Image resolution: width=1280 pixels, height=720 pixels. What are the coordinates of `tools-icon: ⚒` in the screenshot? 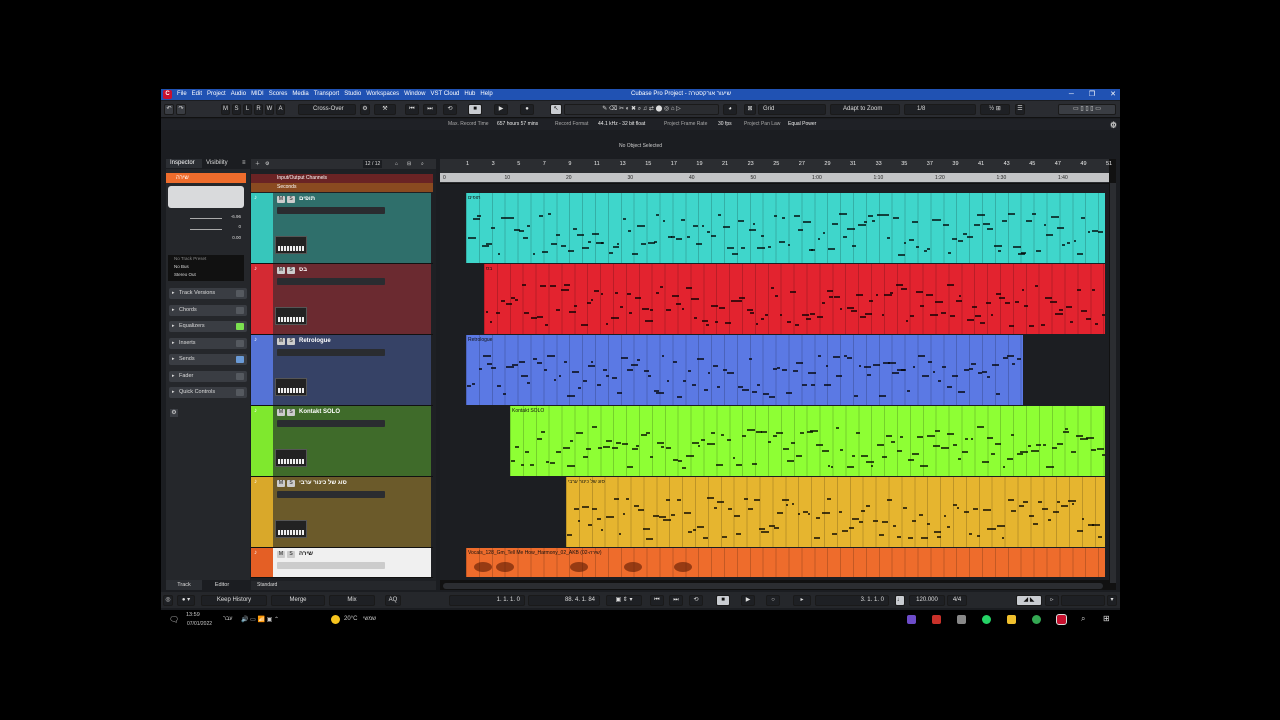 It's located at (385, 109).